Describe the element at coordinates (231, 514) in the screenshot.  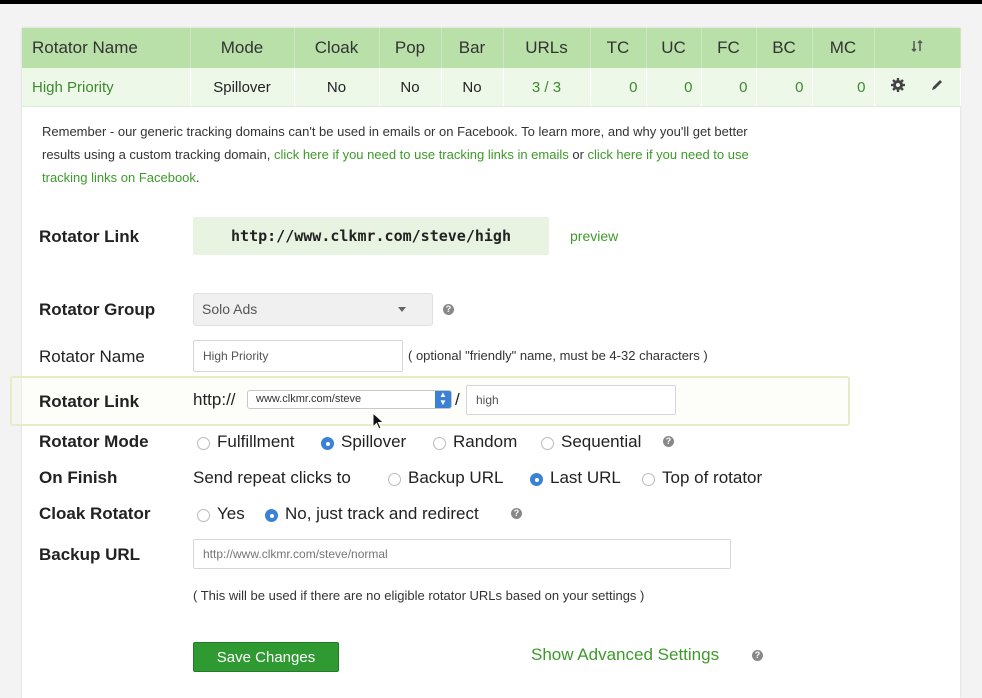
I see `cloak-option-label: Yes` at that location.